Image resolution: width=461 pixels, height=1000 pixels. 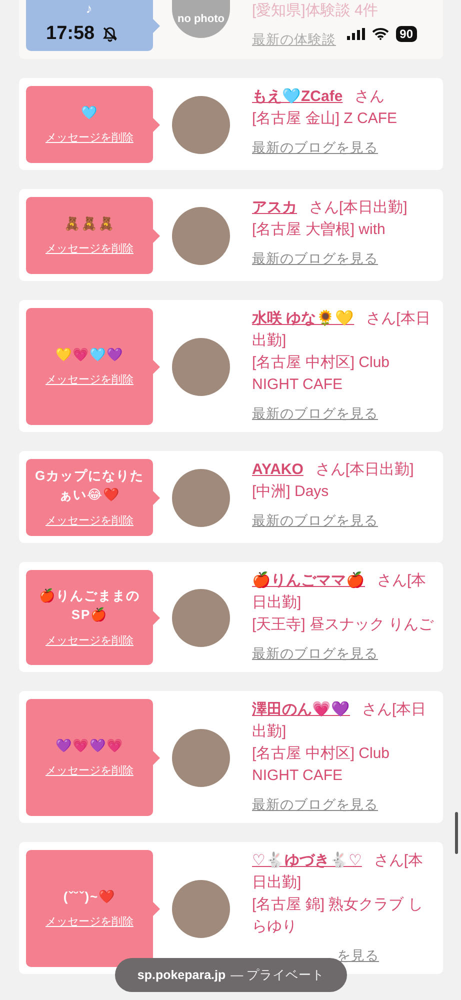 What do you see at coordinates (340, 721) in the screenshot?
I see `name-line: 澤田のん💗💜 さん[本日出勤]` at bounding box center [340, 721].